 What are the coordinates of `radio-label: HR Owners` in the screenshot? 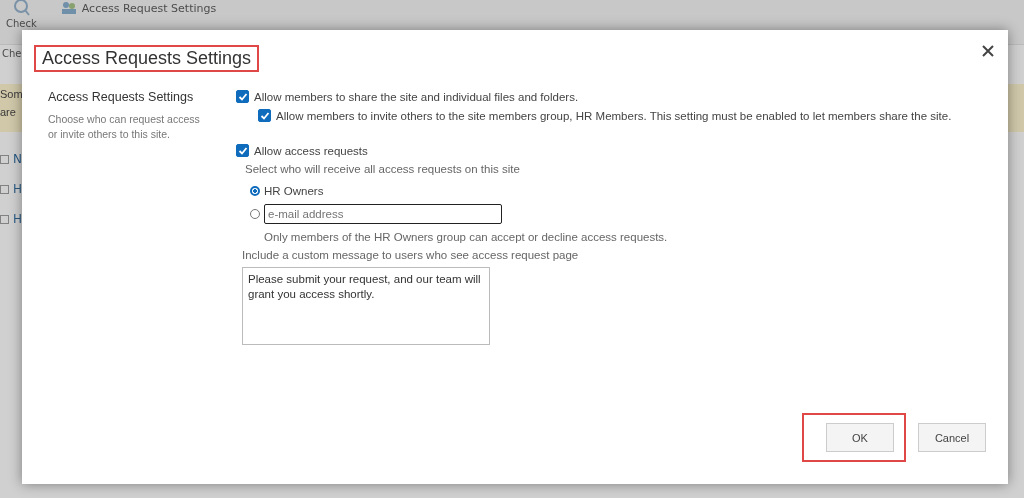 It's located at (294, 191).